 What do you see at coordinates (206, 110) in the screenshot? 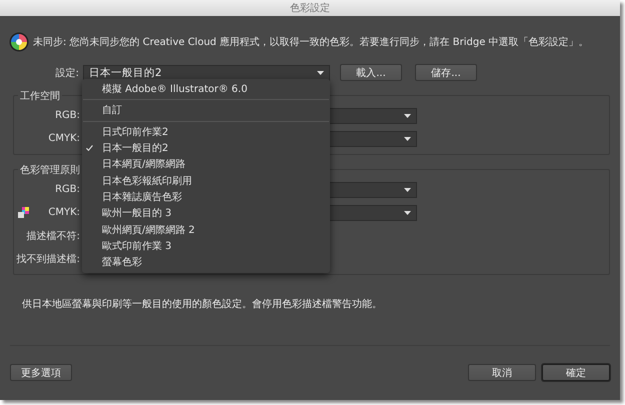
I see `menu-item: 自訂` at bounding box center [206, 110].